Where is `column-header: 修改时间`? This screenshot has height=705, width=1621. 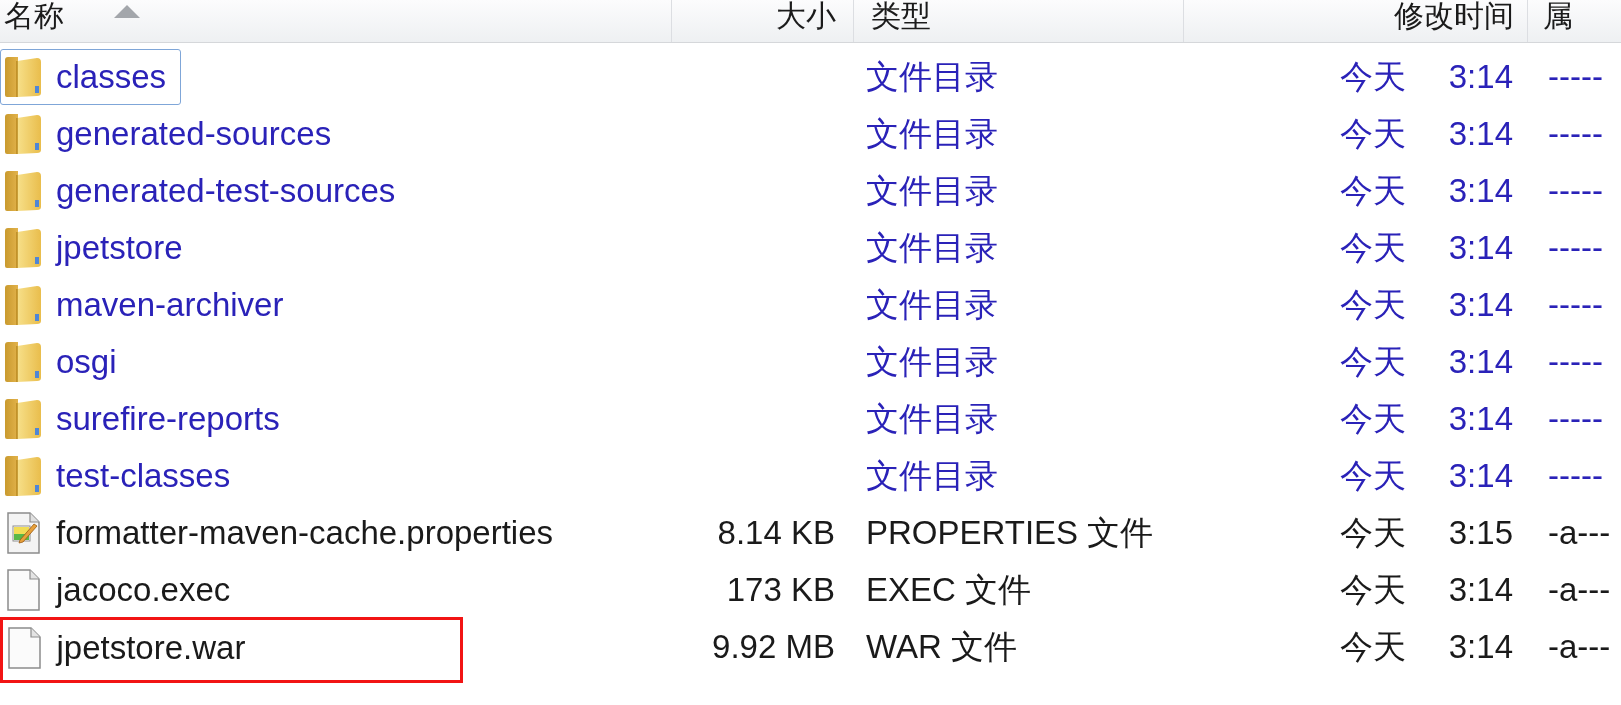 column-header: 修改时间 is located at coordinates (1356, 21).